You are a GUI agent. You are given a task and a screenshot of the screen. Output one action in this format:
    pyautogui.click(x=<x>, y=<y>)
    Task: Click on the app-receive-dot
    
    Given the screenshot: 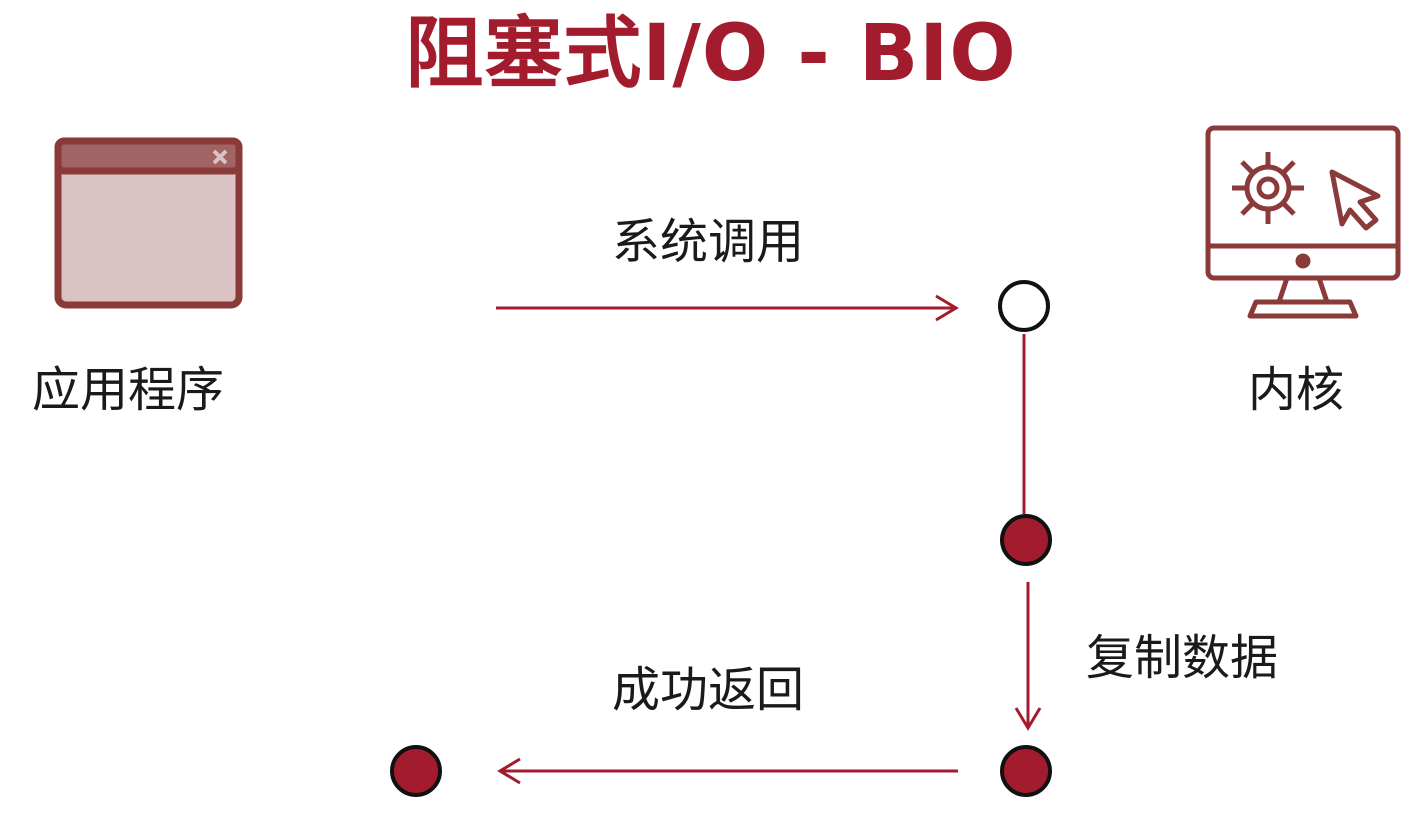 What is the action you would take?
    pyautogui.click(x=416, y=771)
    